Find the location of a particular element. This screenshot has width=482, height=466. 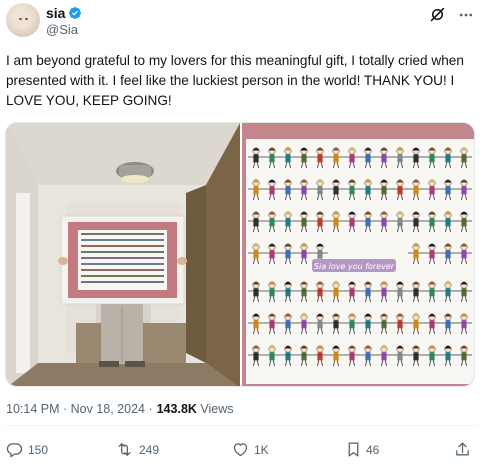

timestamp: 10:14 PM · Nov 18, 2024 · is located at coordinates (79, 409).